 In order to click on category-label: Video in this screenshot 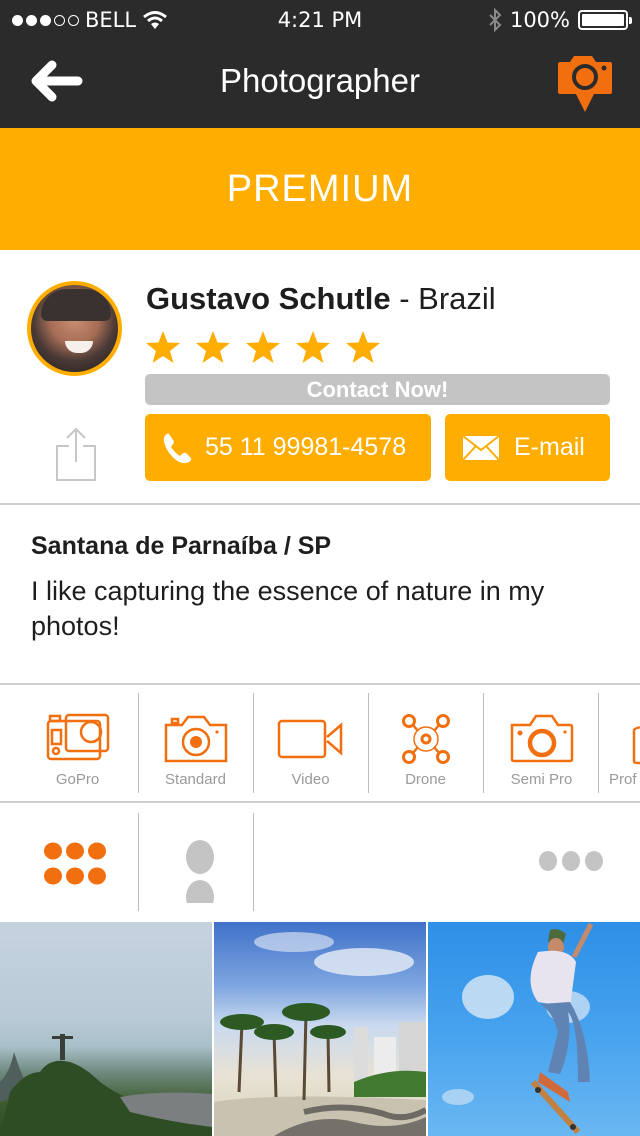, I will do `click(310, 779)`.